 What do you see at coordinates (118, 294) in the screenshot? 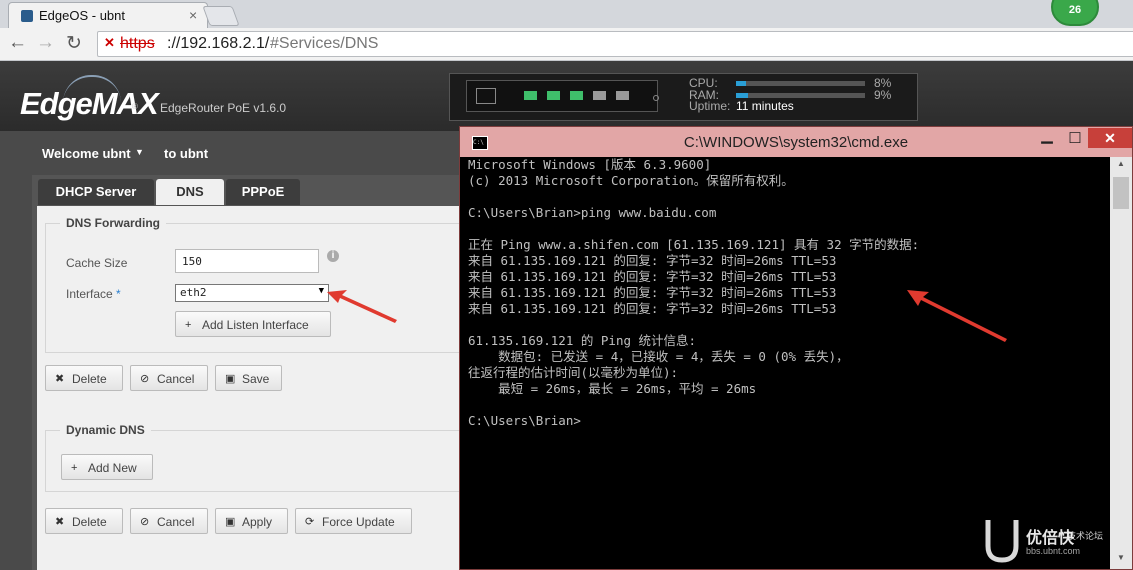
I see `required-marker: *` at bounding box center [118, 294].